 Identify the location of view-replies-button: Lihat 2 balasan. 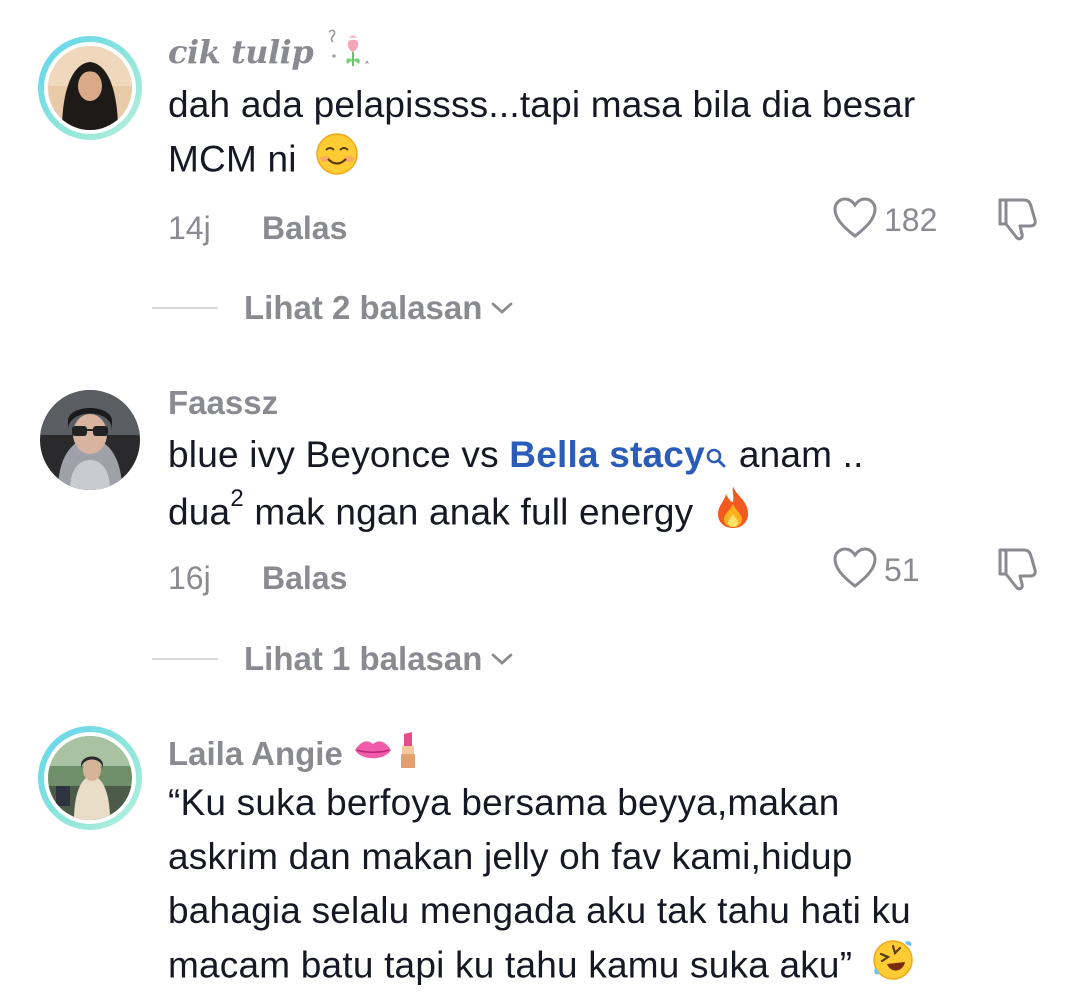
(333, 308).